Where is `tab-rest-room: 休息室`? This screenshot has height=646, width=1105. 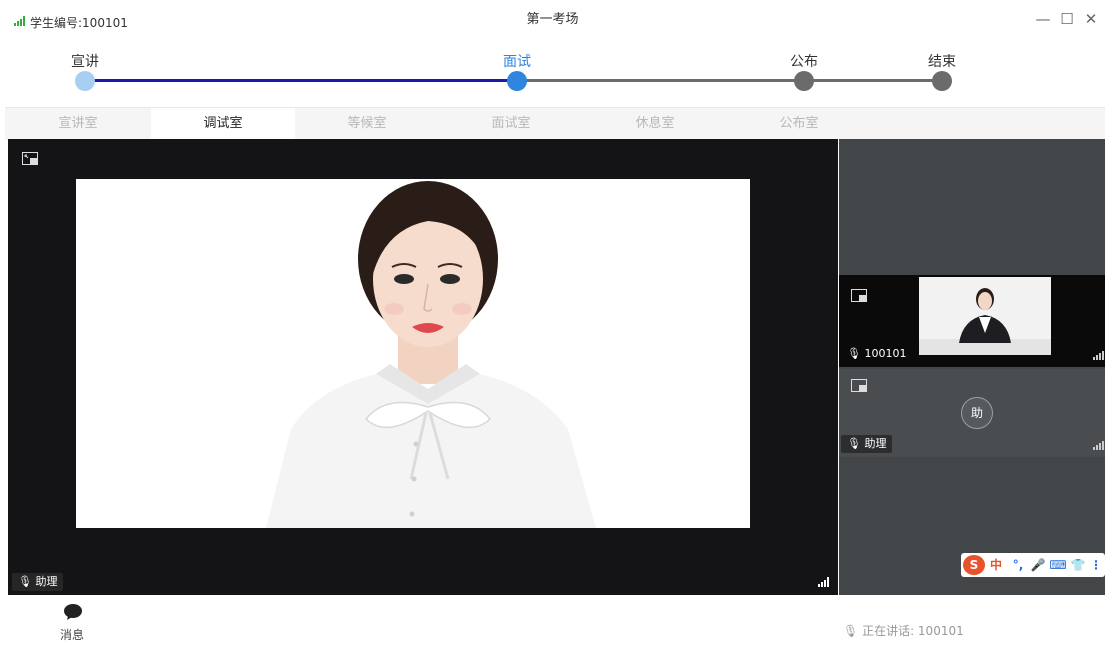 tab-rest-room: 休息室 is located at coordinates (655, 124).